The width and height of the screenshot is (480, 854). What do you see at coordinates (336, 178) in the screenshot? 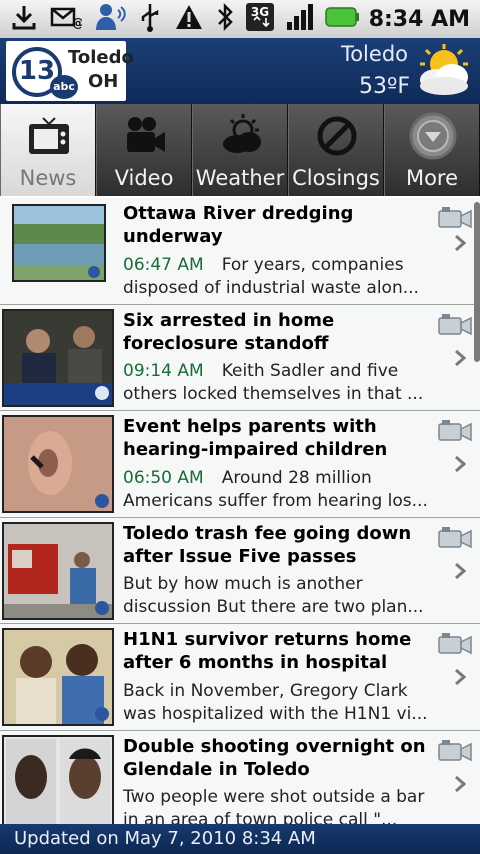
I see `tab-label: Closings` at bounding box center [336, 178].